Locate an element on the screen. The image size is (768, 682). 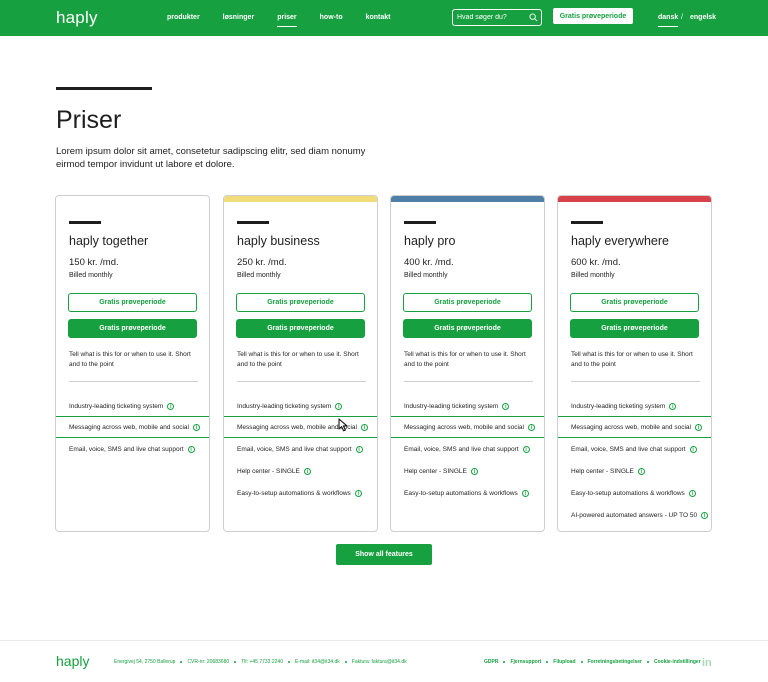
title-decoration-bar is located at coordinates (104, 88).